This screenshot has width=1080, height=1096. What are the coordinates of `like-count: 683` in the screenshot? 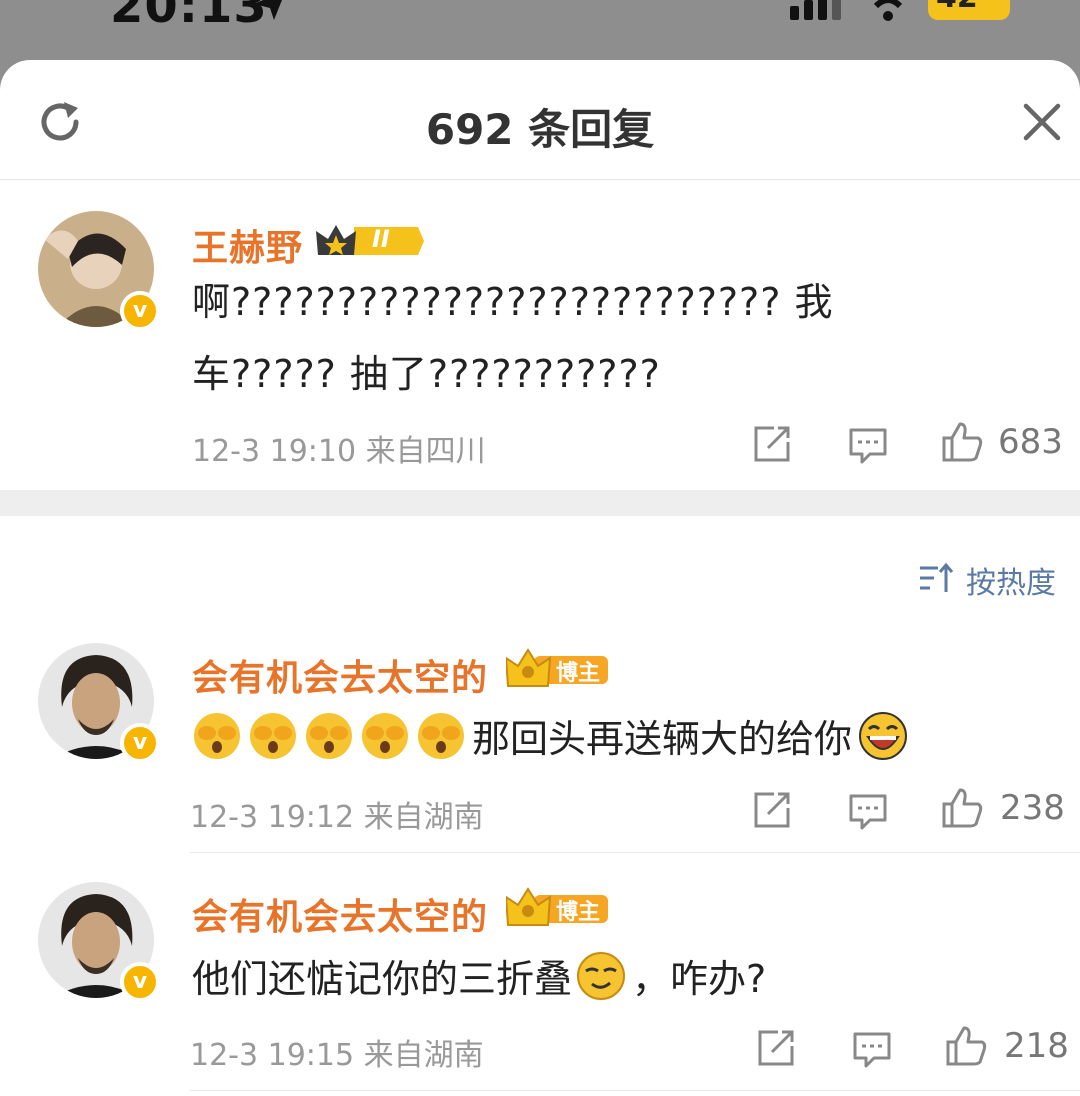 It's located at (1030, 442).